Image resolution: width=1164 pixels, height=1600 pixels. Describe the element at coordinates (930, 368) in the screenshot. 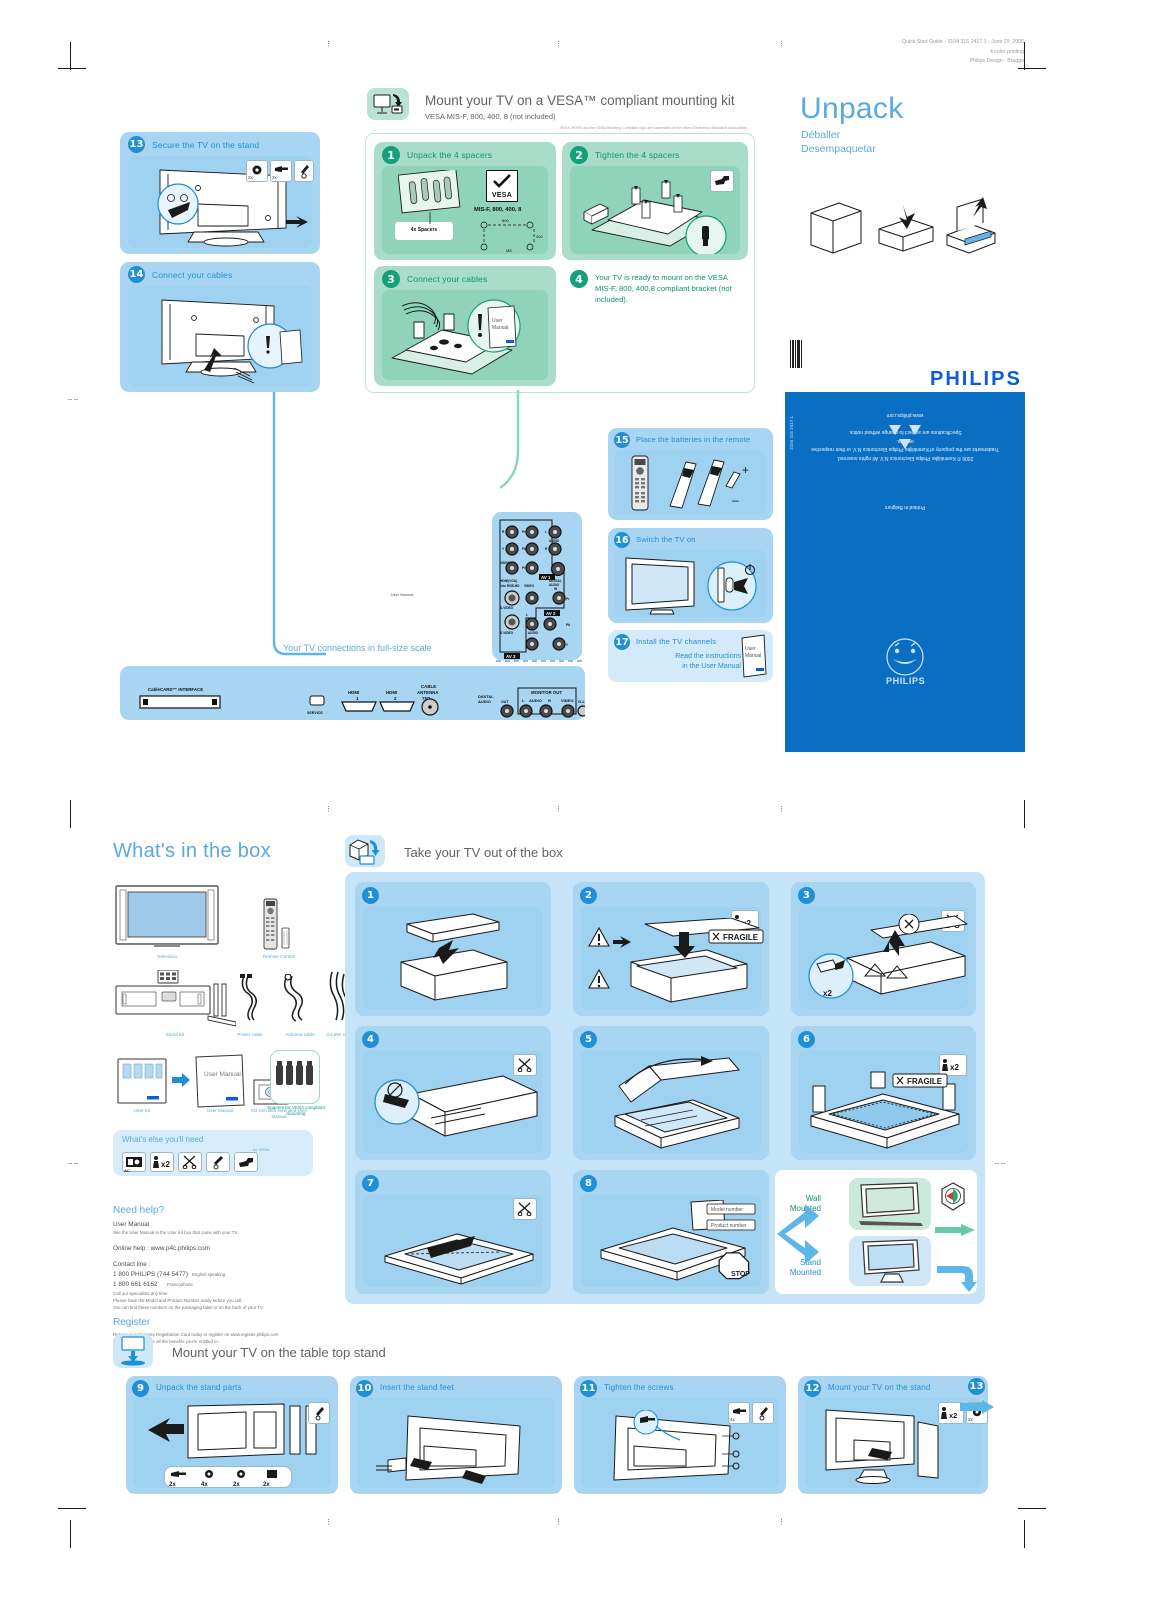

I see `philips-logo-wave` at that location.